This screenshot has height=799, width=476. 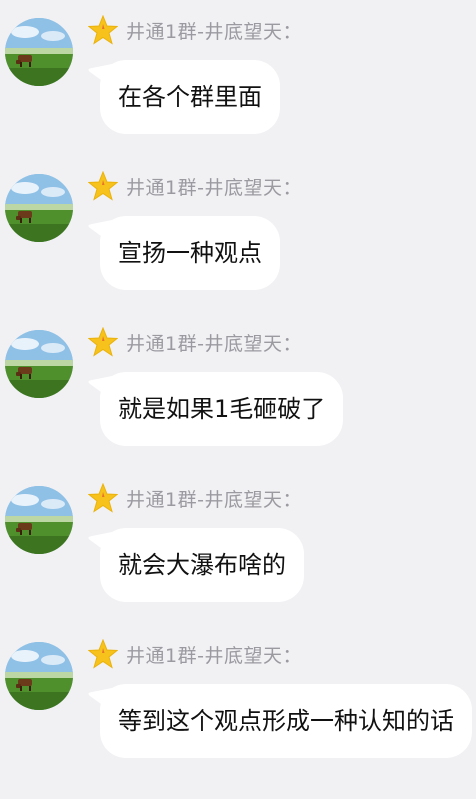 I want to click on message-bubble: 就是如果1毛砸破了, so click(x=222, y=409).